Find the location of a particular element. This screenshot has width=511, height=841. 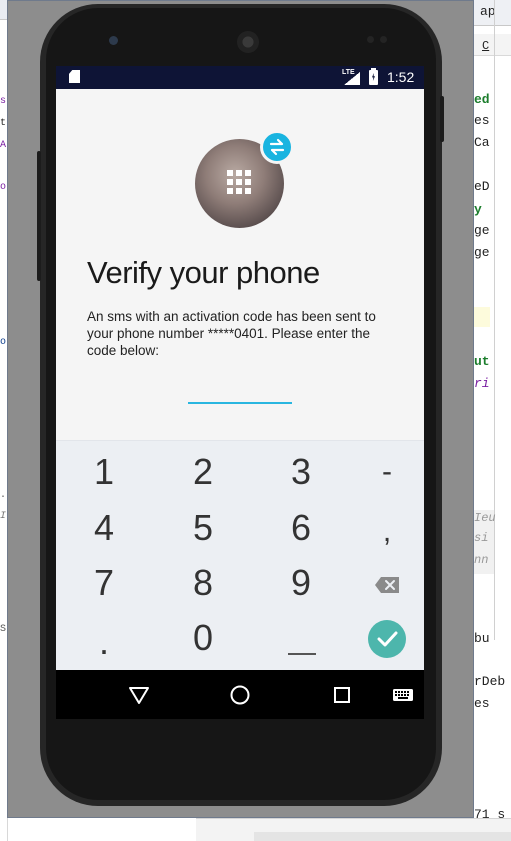

code-fragment: rDeb is located at coordinates (490, 681).